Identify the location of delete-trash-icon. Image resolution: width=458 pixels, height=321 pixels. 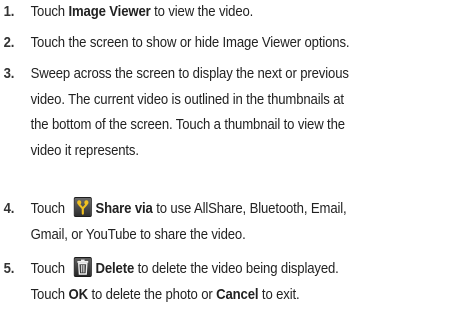
(82, 267).